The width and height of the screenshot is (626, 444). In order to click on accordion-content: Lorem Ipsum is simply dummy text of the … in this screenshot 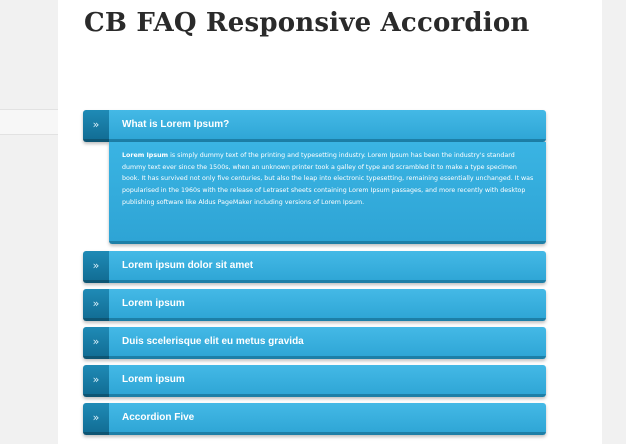, I will do `click(328, 179)`.